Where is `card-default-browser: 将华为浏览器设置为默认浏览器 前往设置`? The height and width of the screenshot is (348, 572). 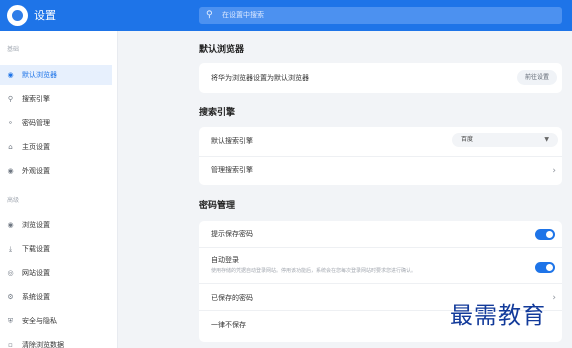
card-default-browser: 将华为浏览器设置为默认浏览器 前往设置 is located at coordinates (380, 78).